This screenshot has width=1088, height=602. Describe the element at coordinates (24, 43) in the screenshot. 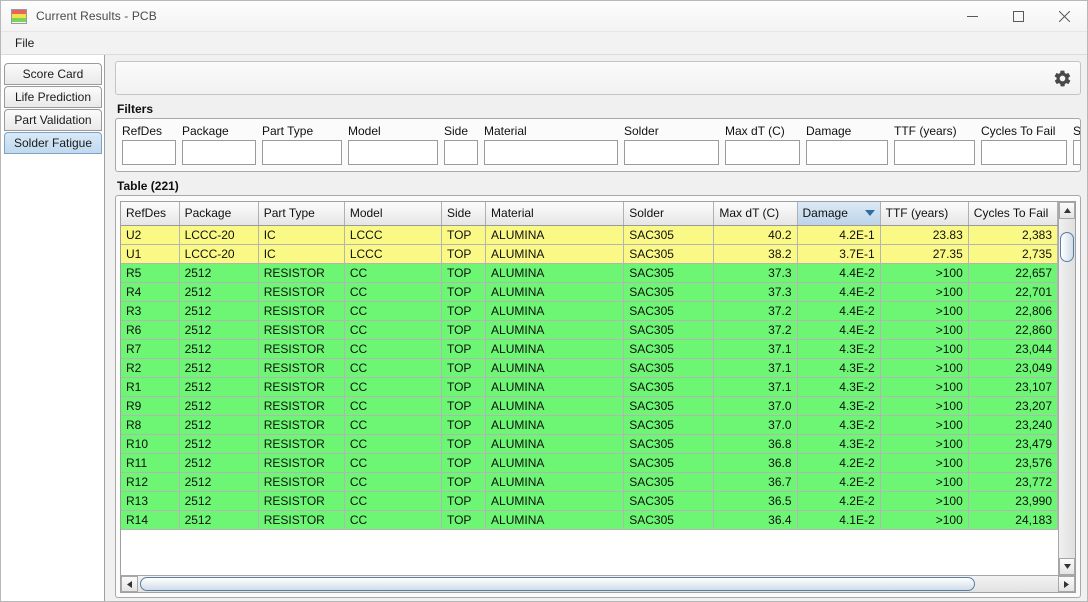

I see `menu-item-file: File` at that location.